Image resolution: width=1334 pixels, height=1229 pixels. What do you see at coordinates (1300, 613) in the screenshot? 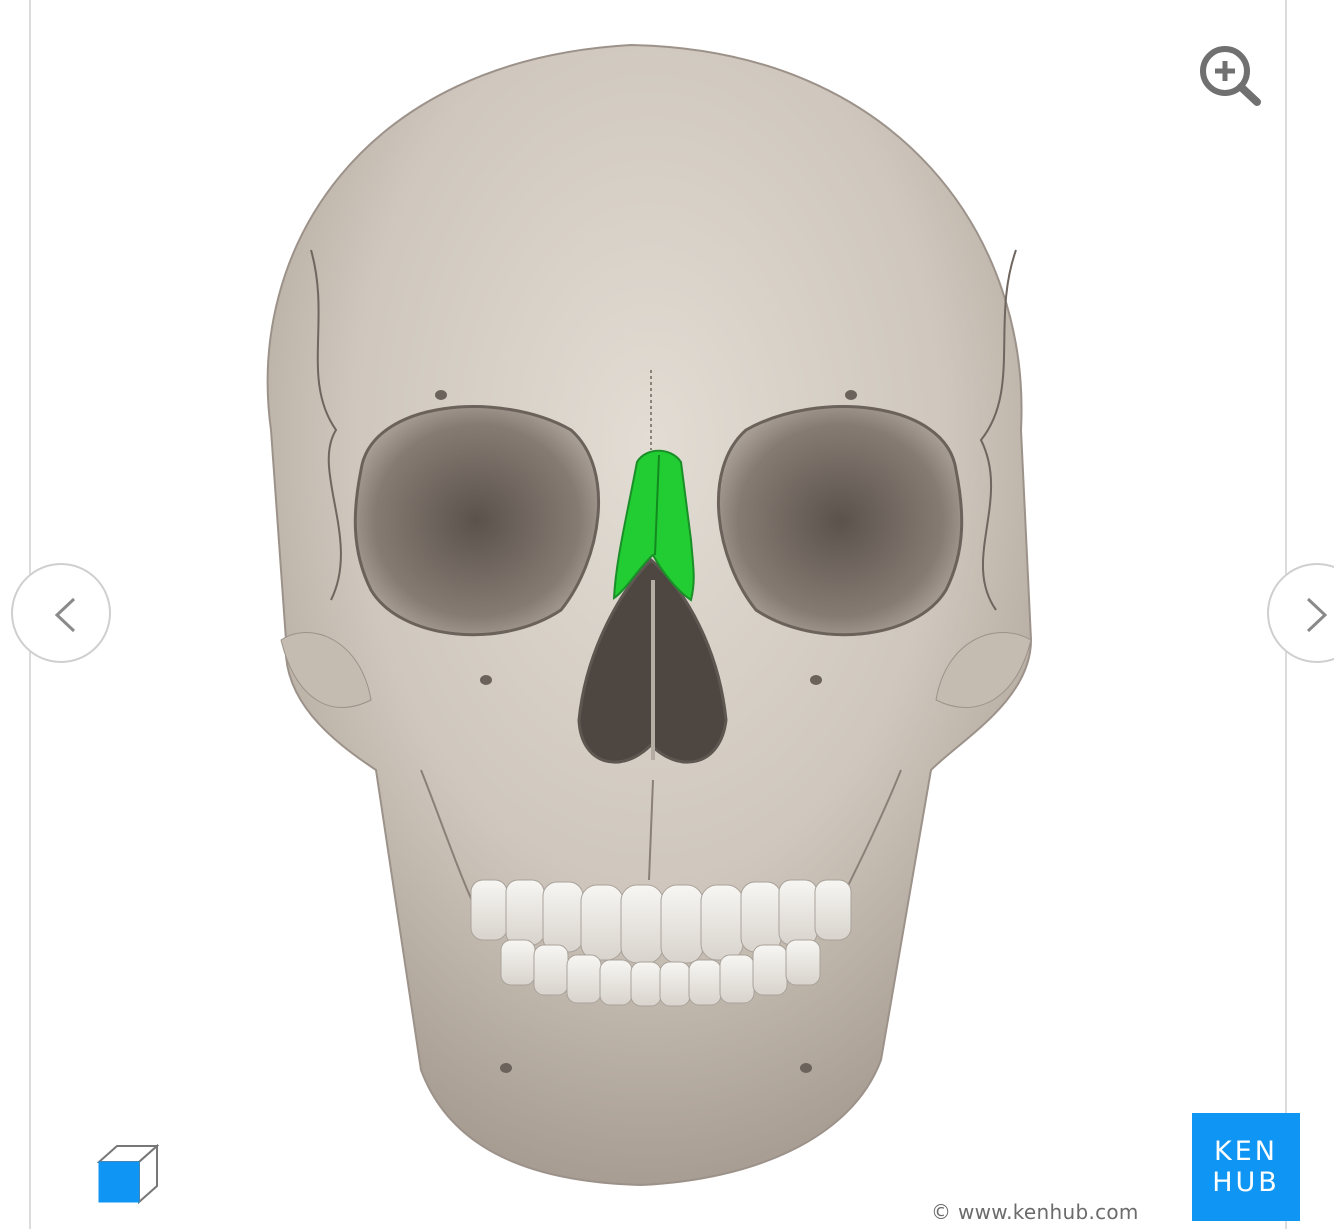
I see `next-image-button` at bounding box center [1300, 613].